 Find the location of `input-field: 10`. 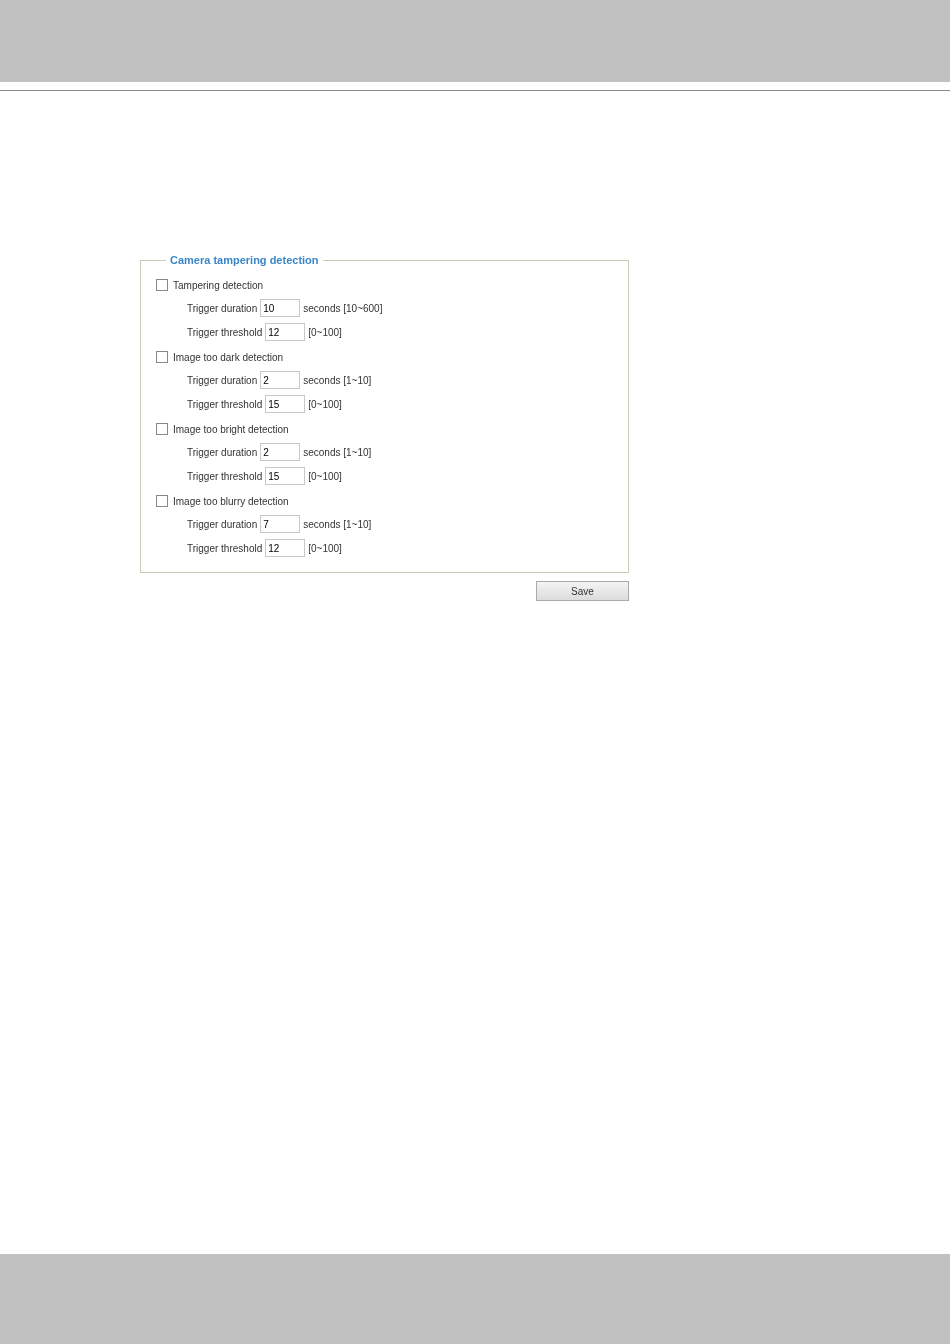

input-field: 10 is located at coordinates (280, 308).